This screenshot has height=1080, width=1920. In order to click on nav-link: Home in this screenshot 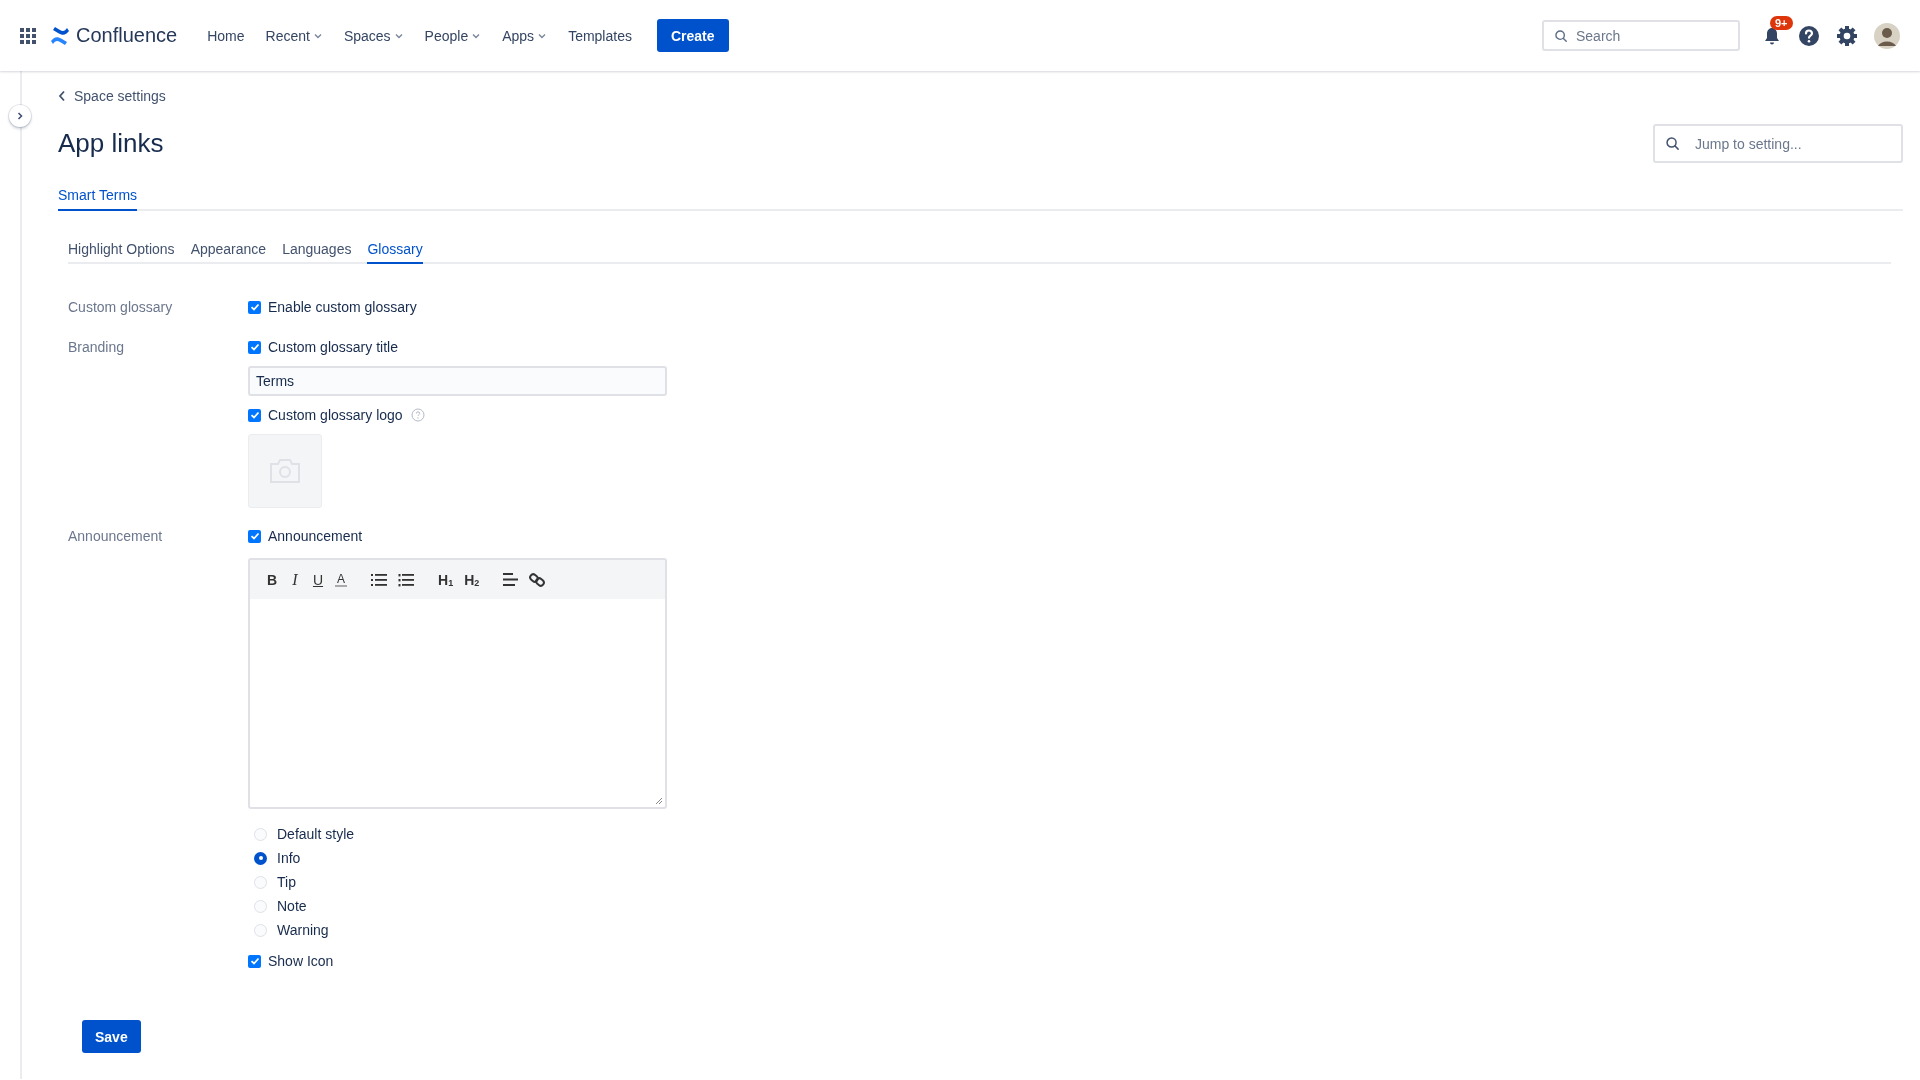, I will do `click(226, 35)`.